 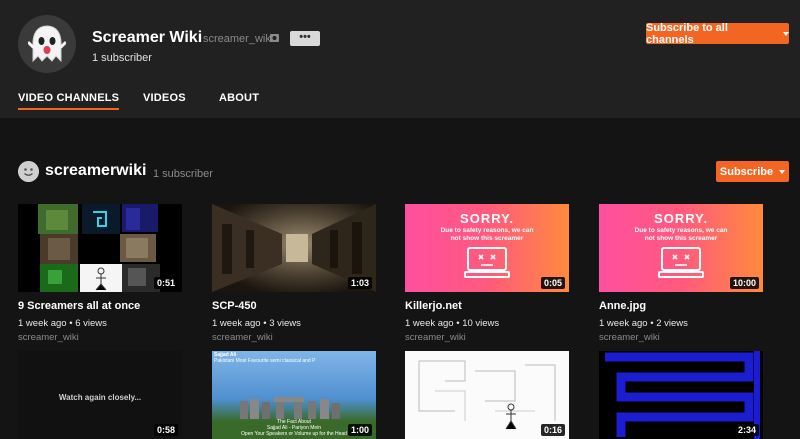 What do you see at coordinates (746, 171) in the screenshot?
I see `subscribe-label: Subscribe` at bounding box center [746, 171].